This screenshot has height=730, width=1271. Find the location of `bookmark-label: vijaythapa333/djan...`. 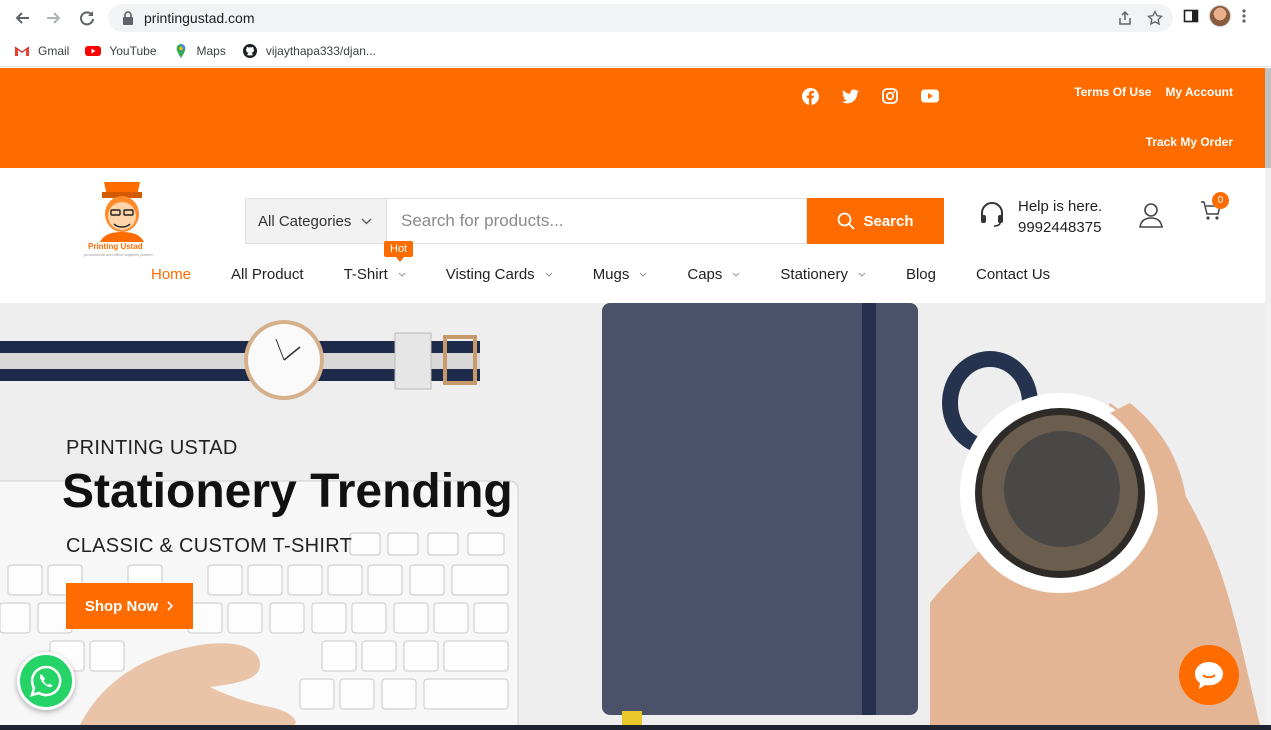

bookmark-label: vijaythapa333/djan... is located at coordinates (320, 51).